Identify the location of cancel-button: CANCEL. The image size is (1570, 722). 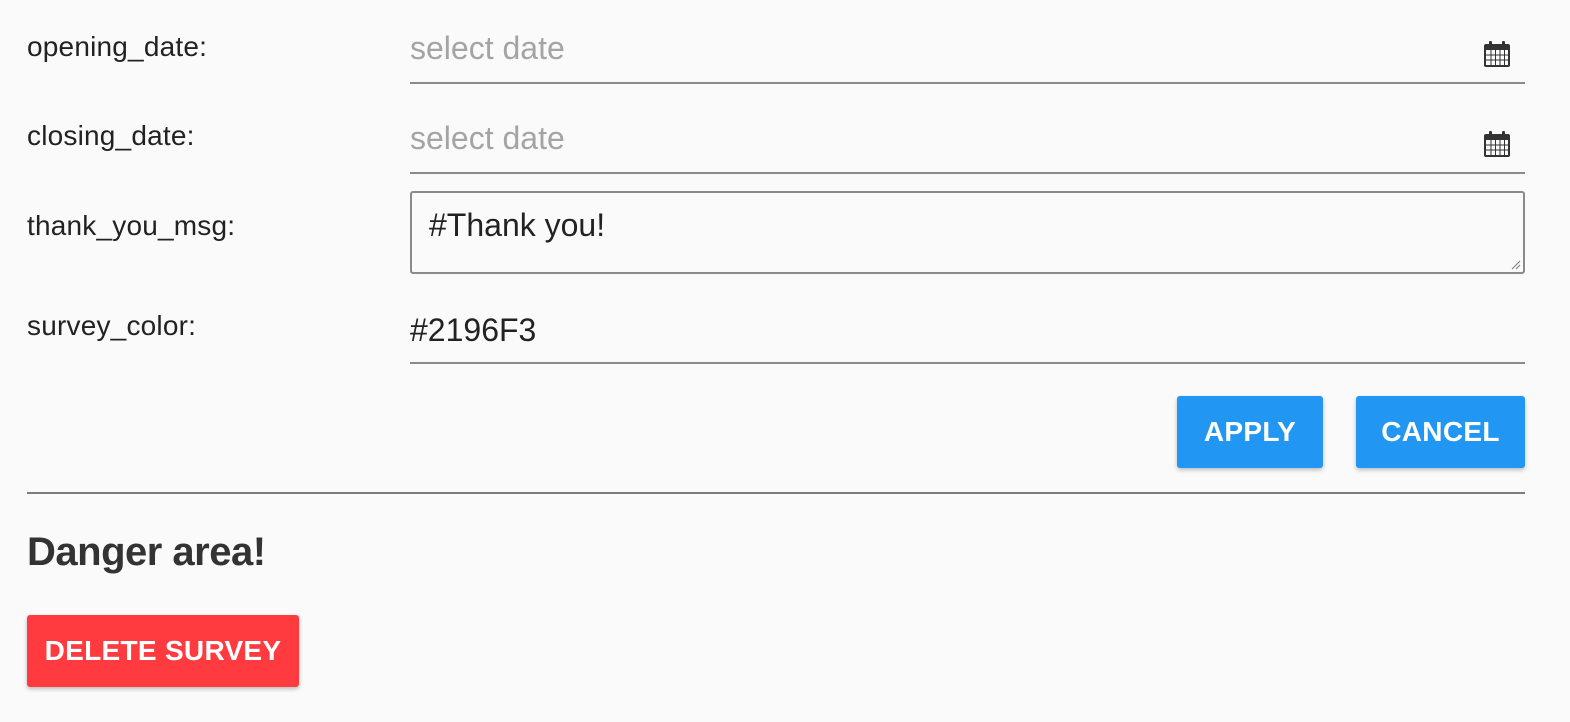
(1440, 432).